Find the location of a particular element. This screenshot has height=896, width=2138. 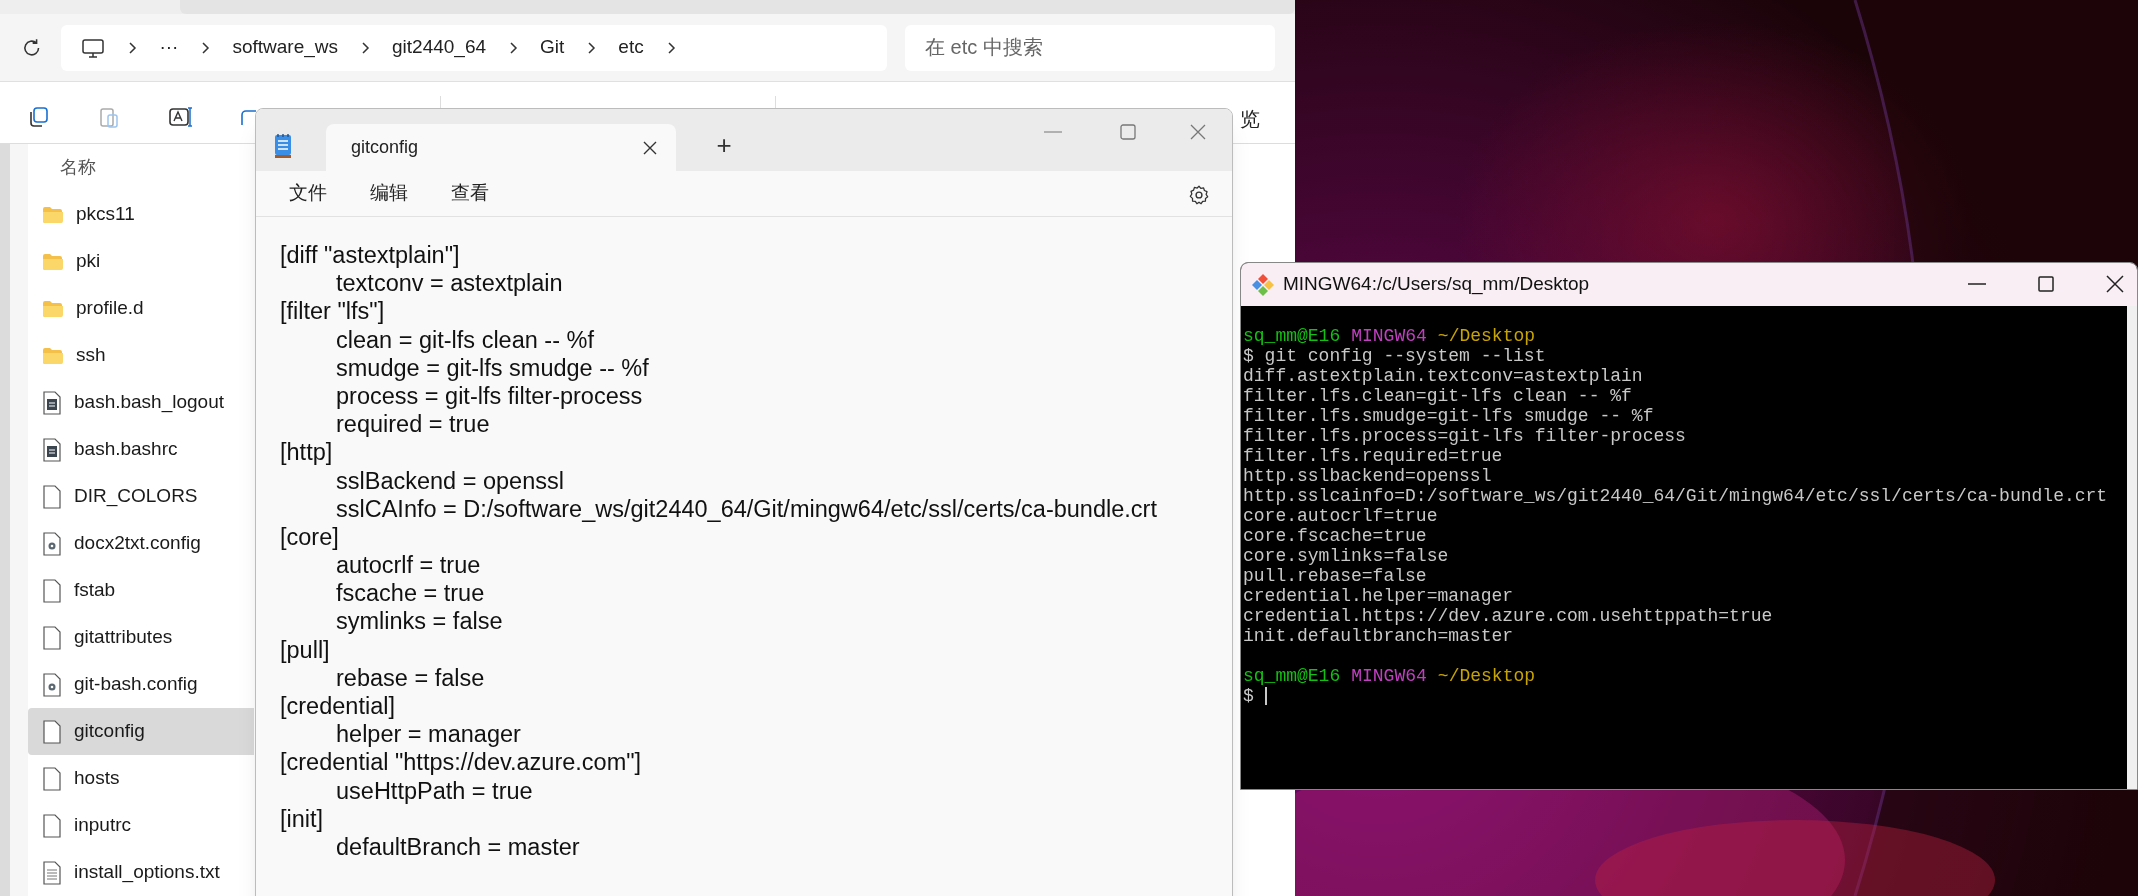

search-field: 在 etc 中搜索 is located at coordinates (1090, 47).